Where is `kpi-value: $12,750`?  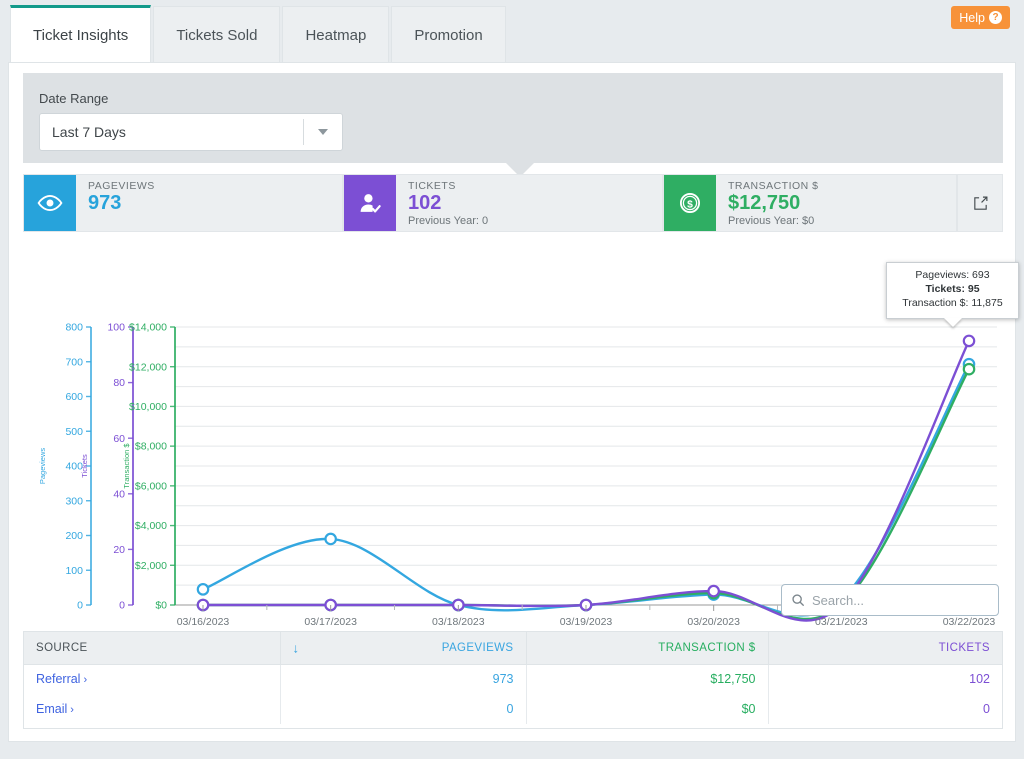 kpi-value: $12,750 is located at coordinates (764, 203).